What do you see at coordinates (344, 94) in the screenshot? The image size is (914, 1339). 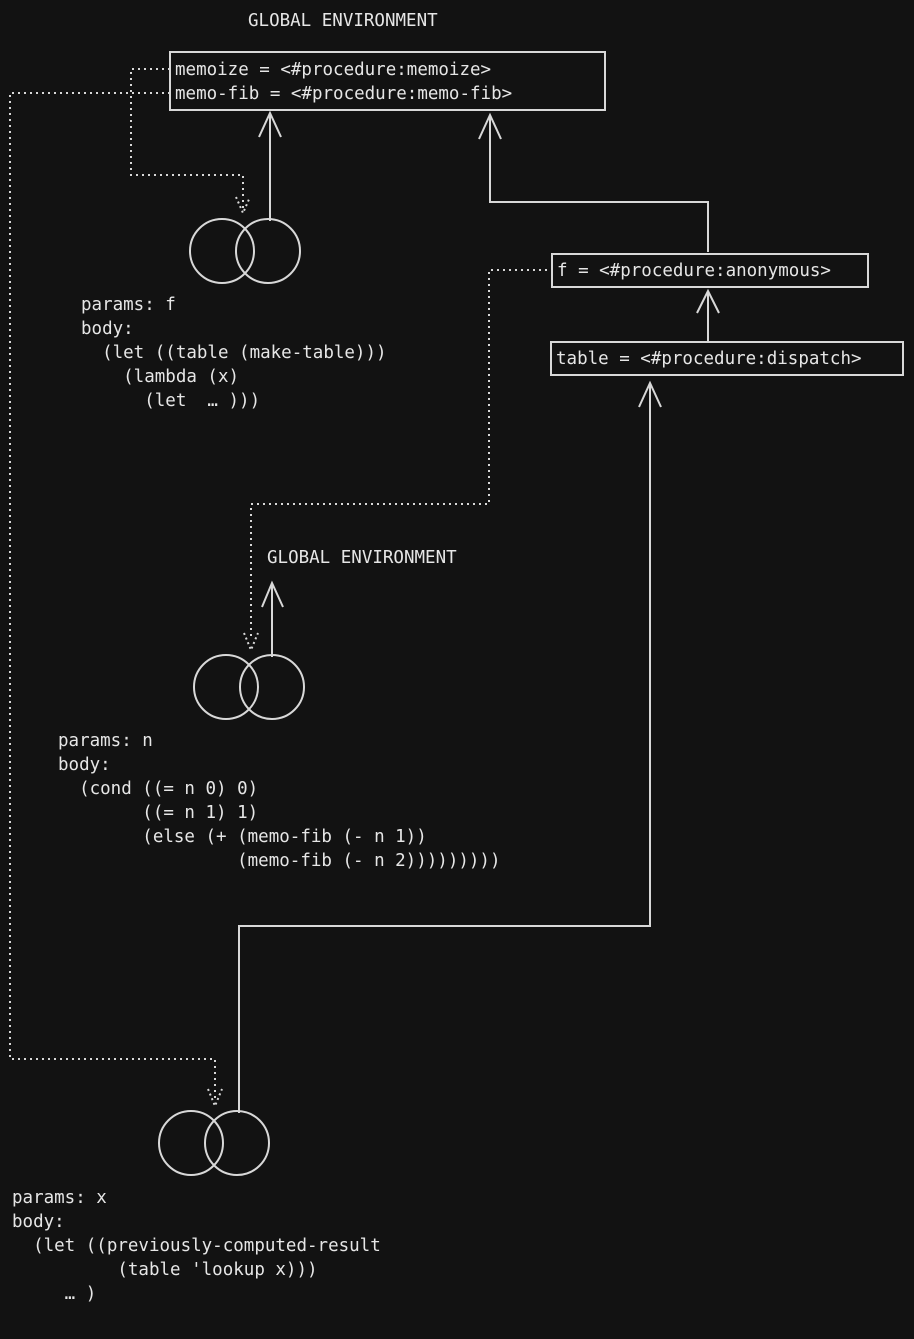 I see `global-binding-memo-fib: memo-fib = <#procedure:memo-fib>` at bounding box center [344, 94].